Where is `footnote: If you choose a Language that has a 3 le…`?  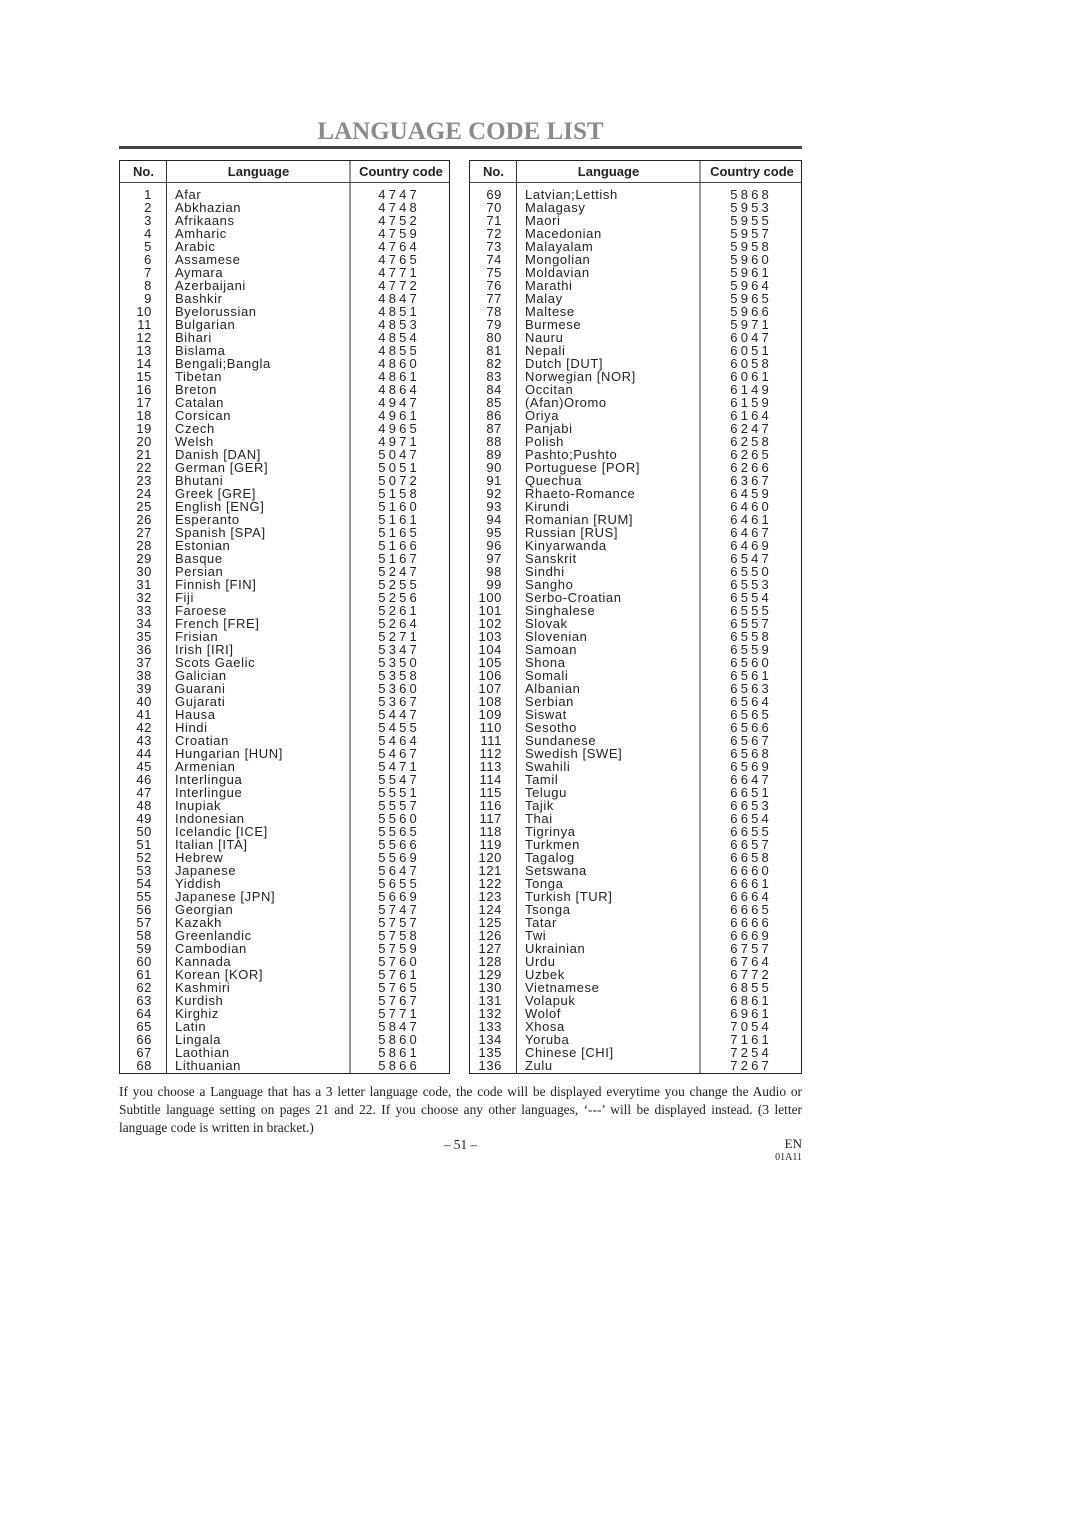 footnote: If you choose a Language that has a 3 le… is located at coordinates (460, 1109).